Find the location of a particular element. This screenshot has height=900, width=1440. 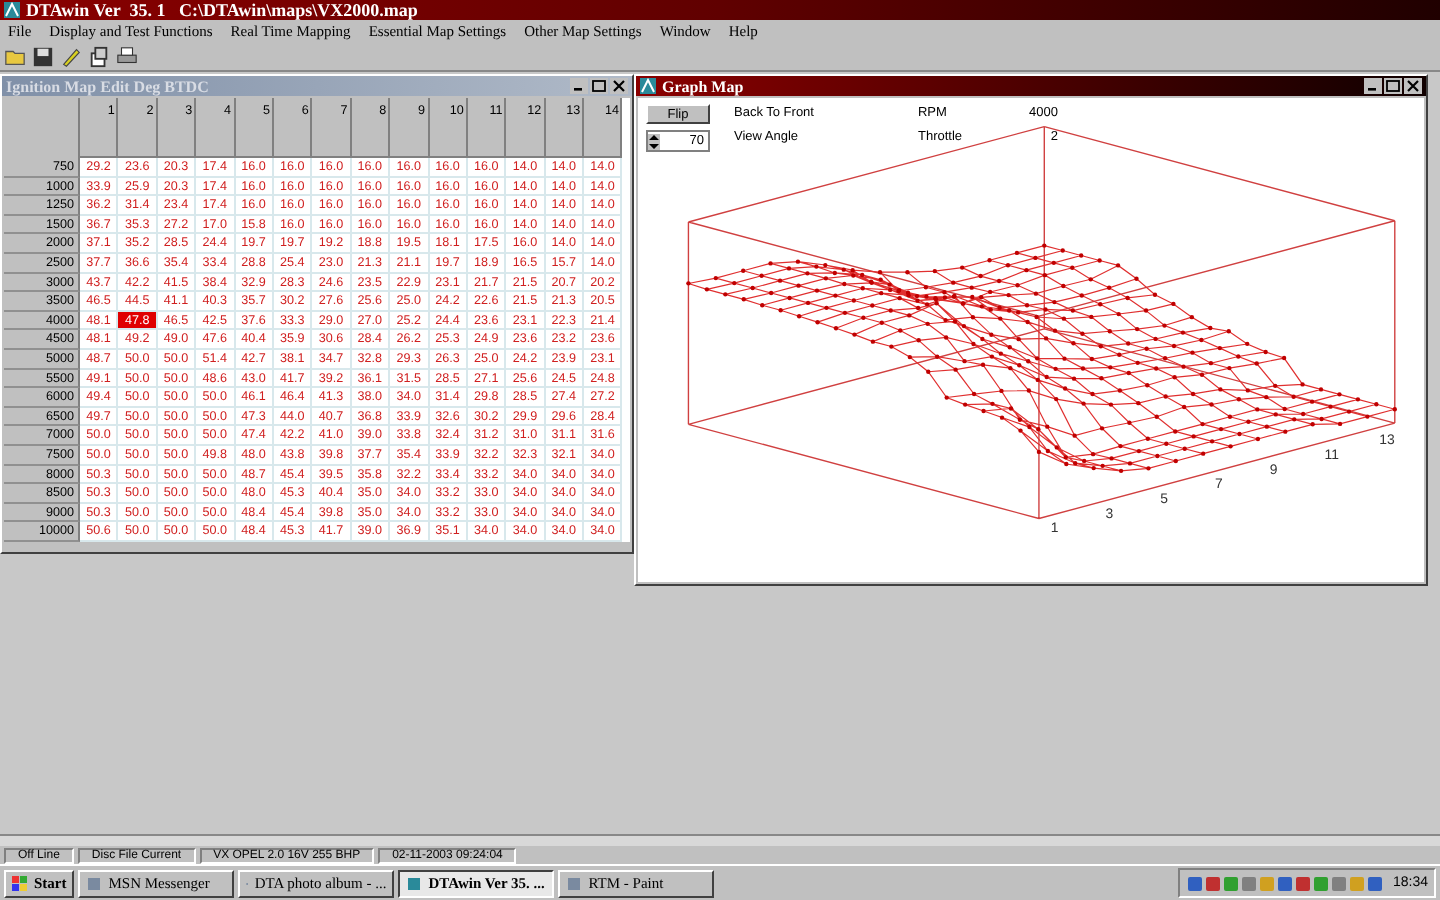

save-icon is located at coordinates (43, 56).